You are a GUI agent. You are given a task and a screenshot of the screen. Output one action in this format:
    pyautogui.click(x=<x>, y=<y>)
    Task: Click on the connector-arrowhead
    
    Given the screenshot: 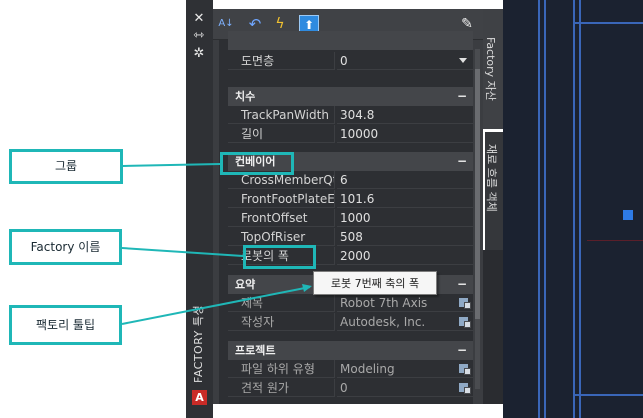 What is the action you would take?
    pyautogui.click(x=307, y=288)
    